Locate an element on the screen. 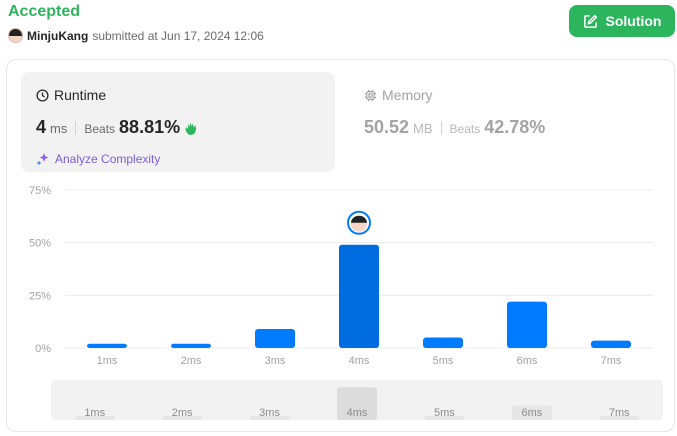 The width and height of the screenshot is (677, 436). y-tick-label: 25% is located at coordinates (40, 296).